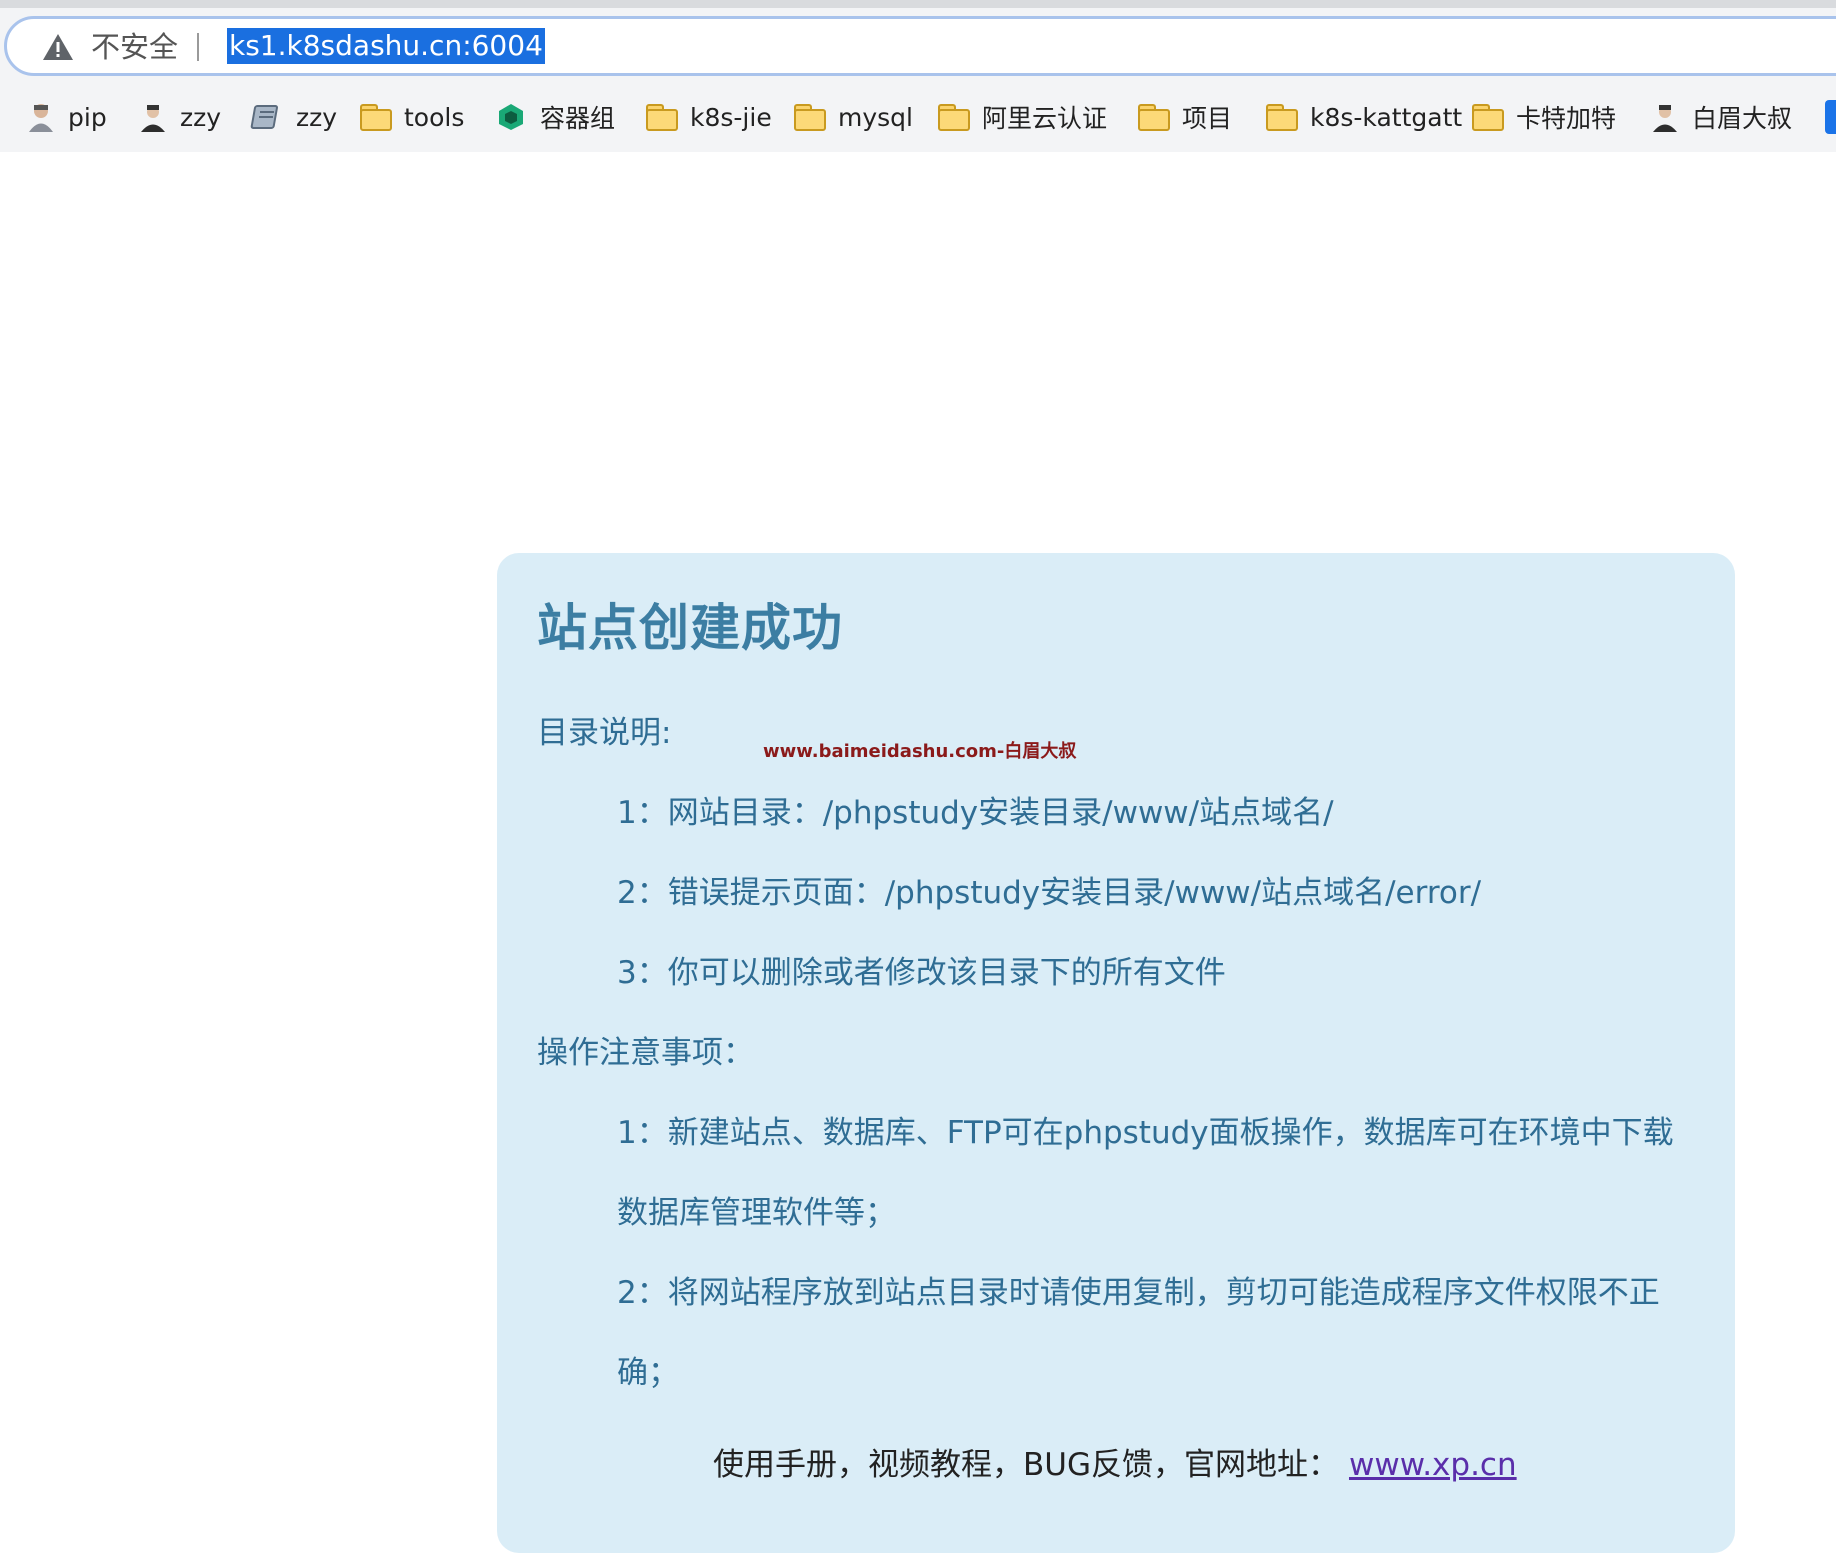 This screenshot has height=1553, width=1836. I want to click on footer-line: 使用手册，视频教程，BUG反馈，官网地址： www.xp.cn, so click(1115, 1465).